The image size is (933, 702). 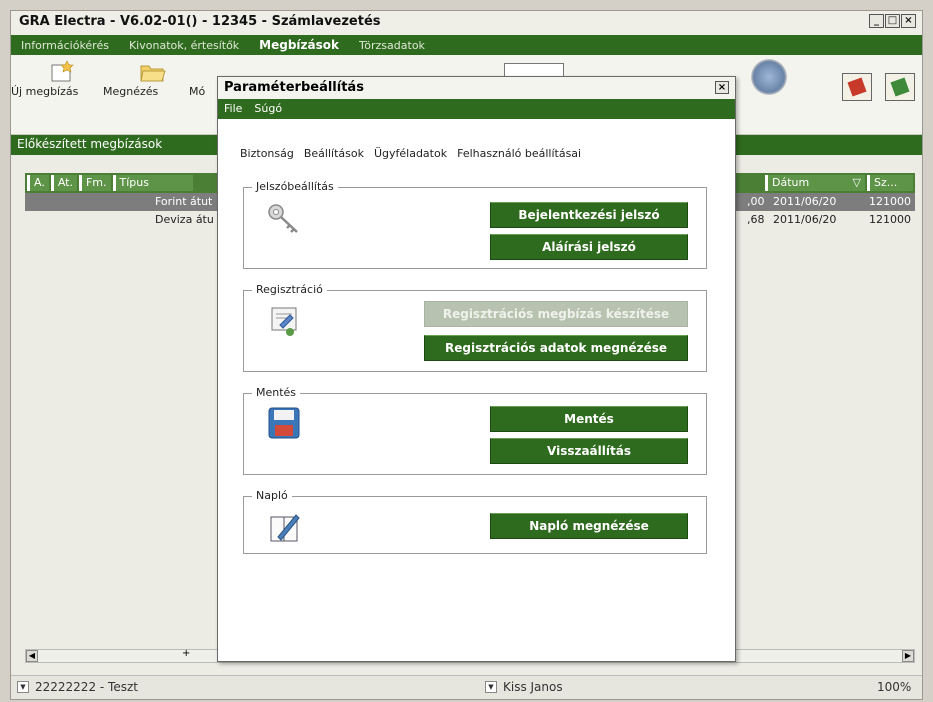 I want to click on user-selector: ▼ Kiss Janos, so click(x=524, y=687).